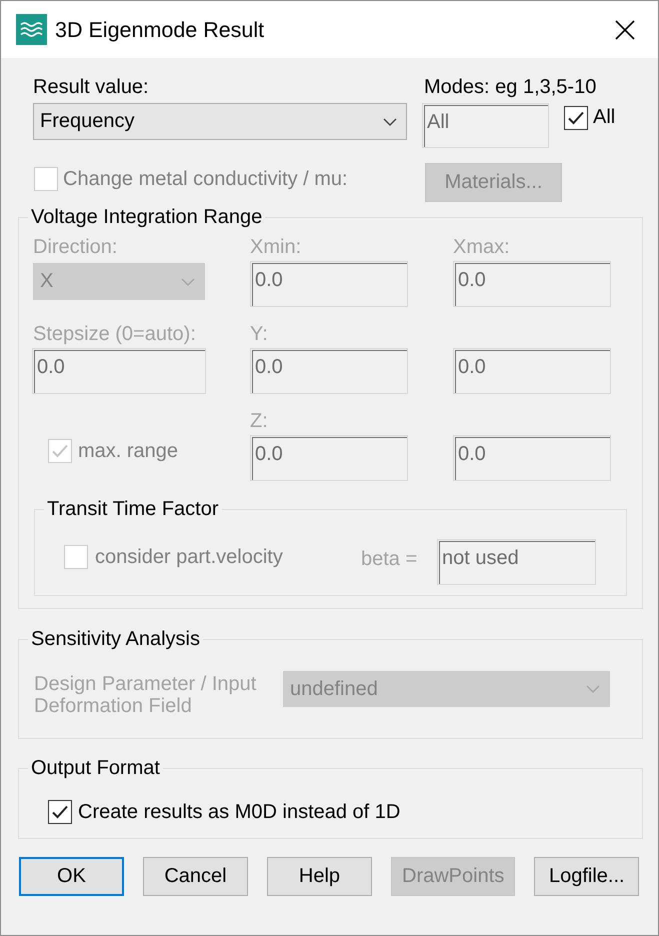  I want to click on dropdown: Frequency, so click(220, 121).